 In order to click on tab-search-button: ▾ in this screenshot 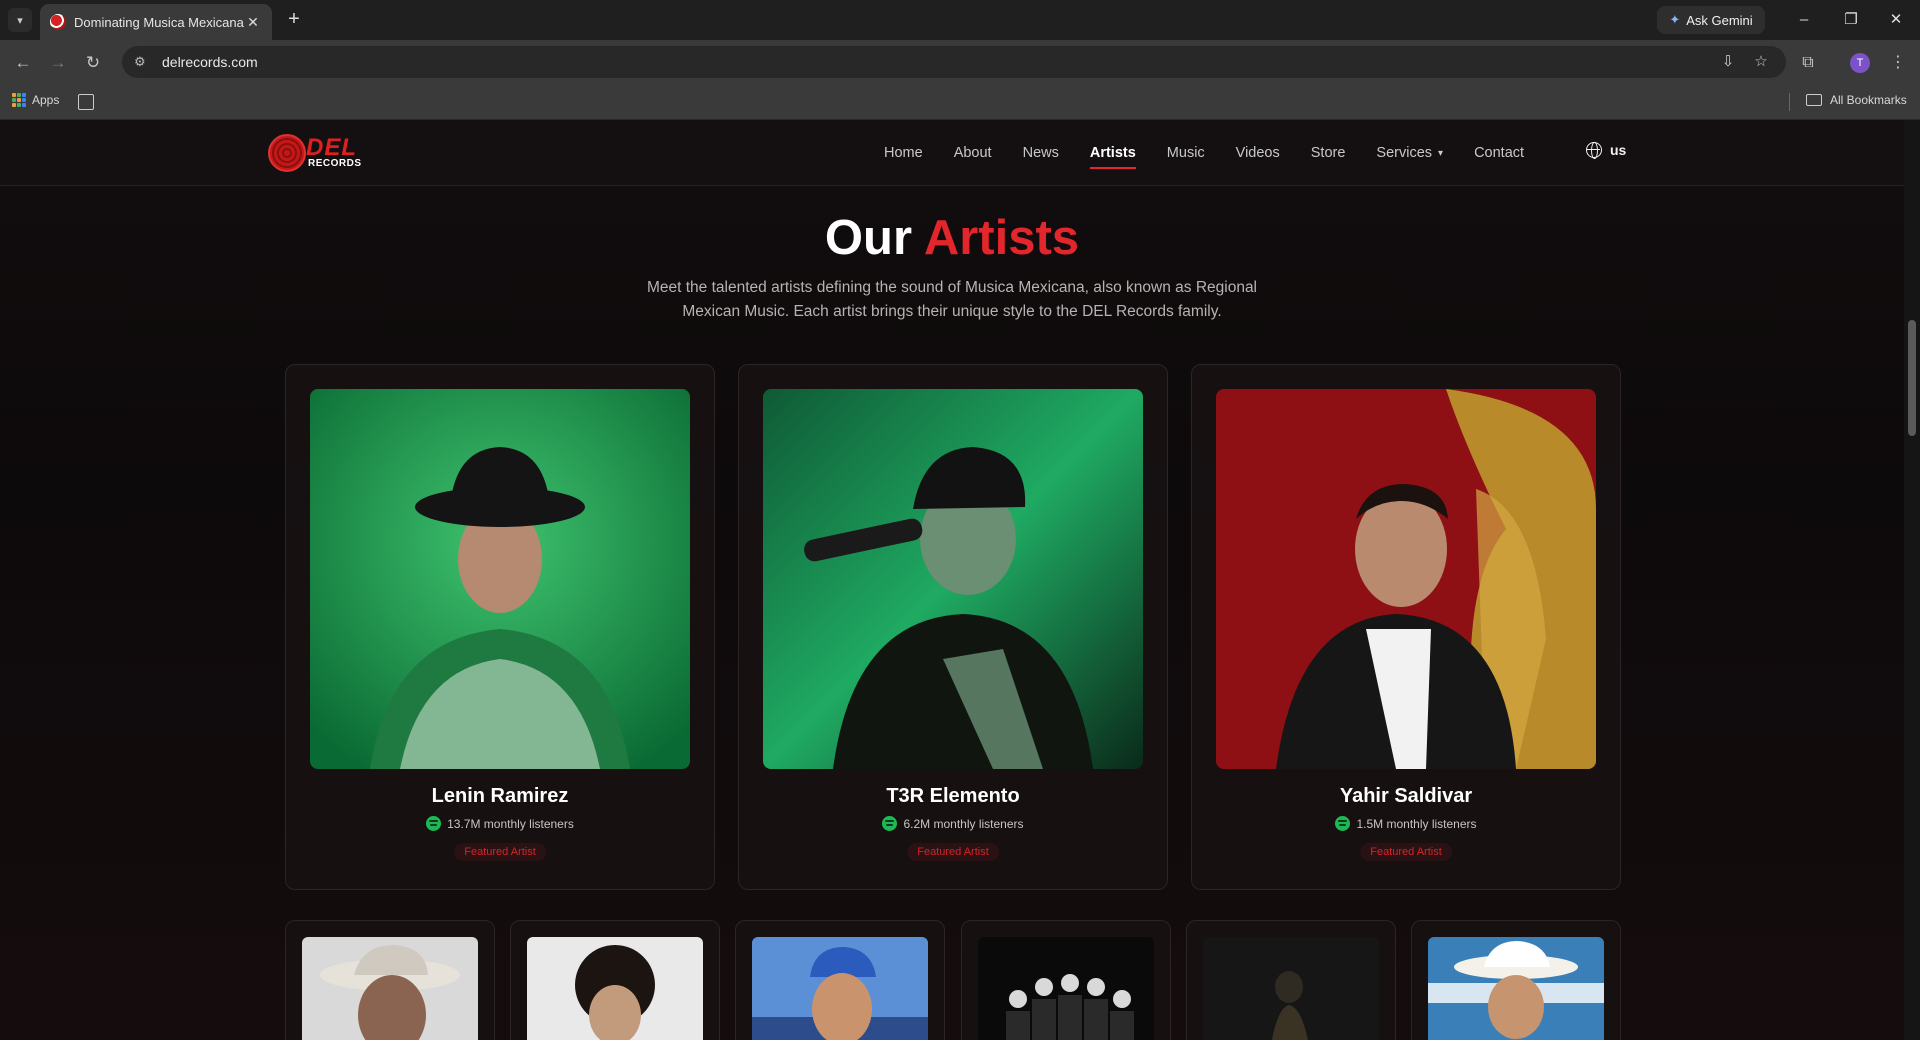, I will do `click(20, 20)`.